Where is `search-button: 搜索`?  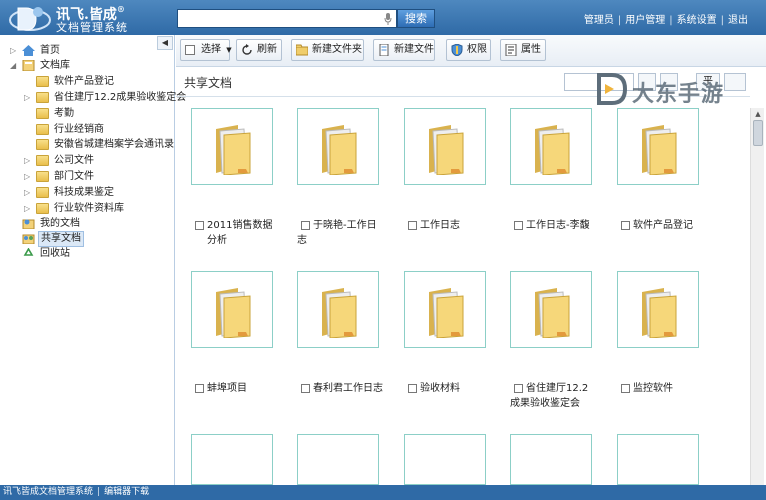
search-button: 搜索 is located at coordinates (416, 18).